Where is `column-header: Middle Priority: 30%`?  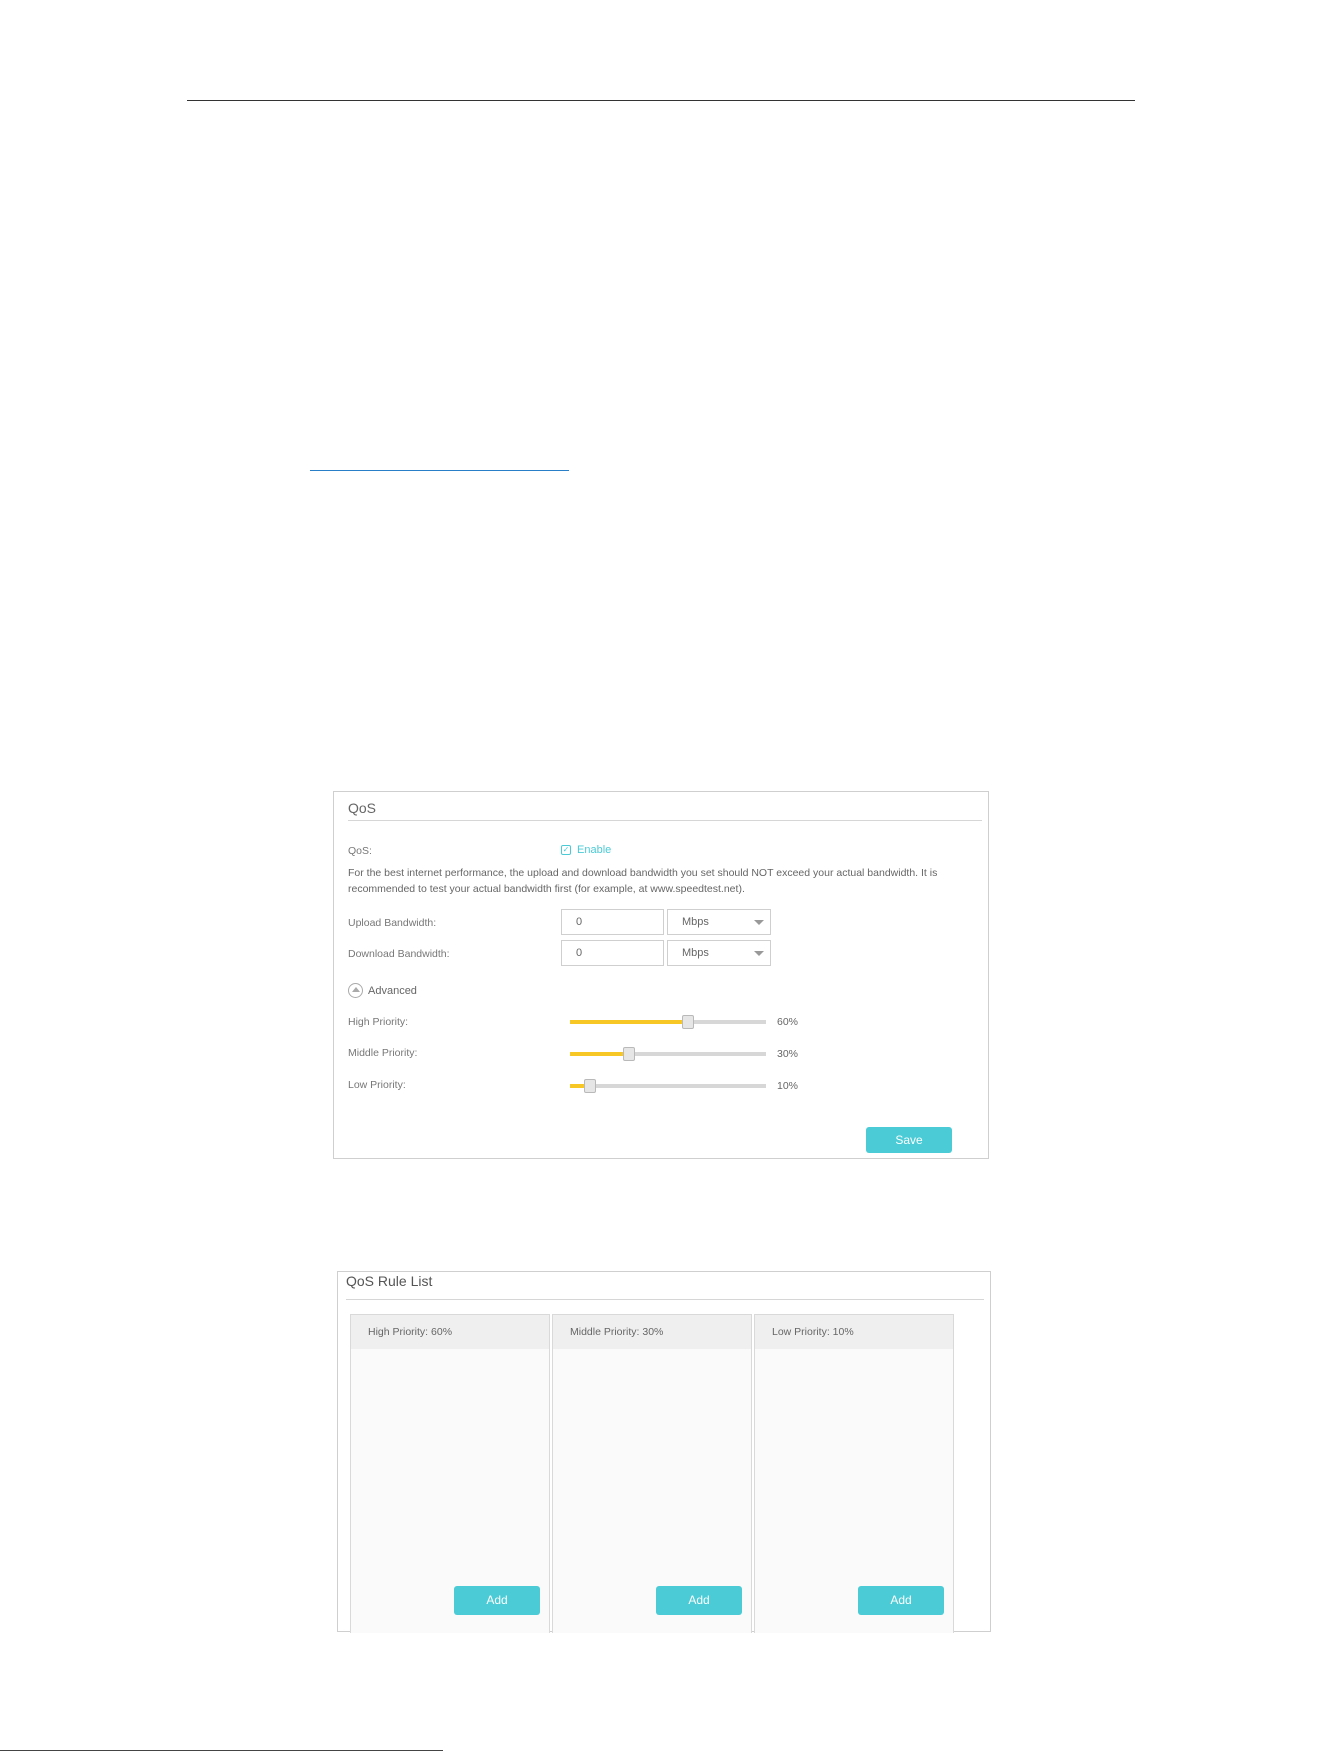 column-header: Middle Priority: 30% is located at coordinates (652, 1332).